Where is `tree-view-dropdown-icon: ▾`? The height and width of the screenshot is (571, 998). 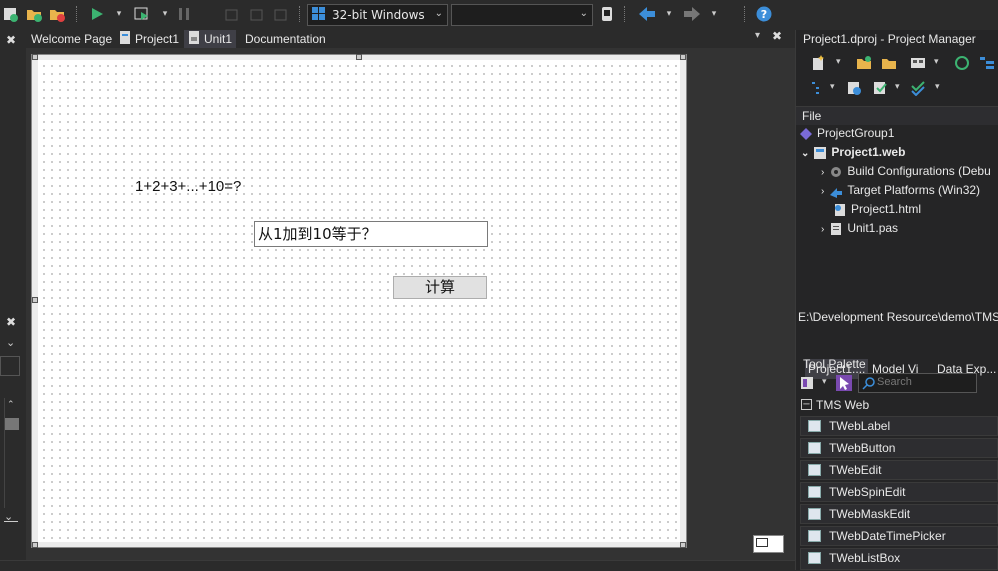
tree-view-dropdown-icon: ▾ is located at coordinates (832, 87).